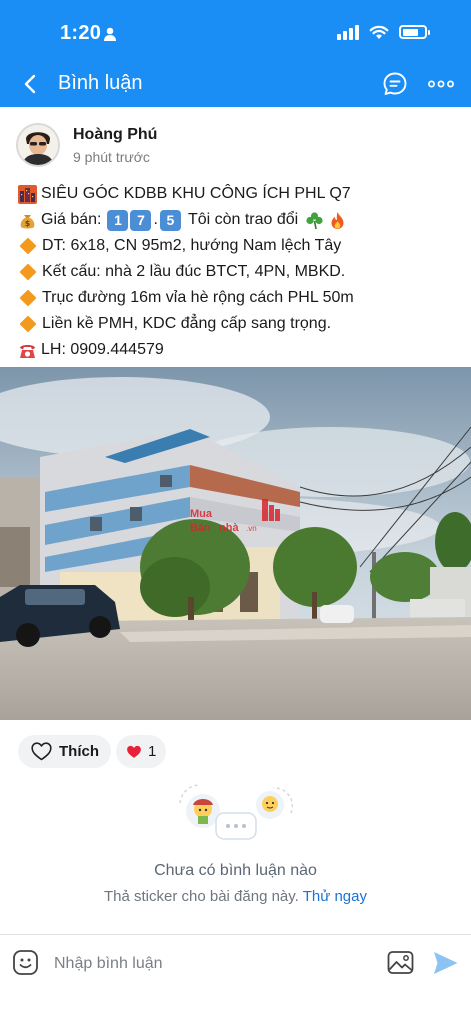  Describe the element at coordinates (235, 31) in the screenshot. I see `status-bar: 1:20` at that location.